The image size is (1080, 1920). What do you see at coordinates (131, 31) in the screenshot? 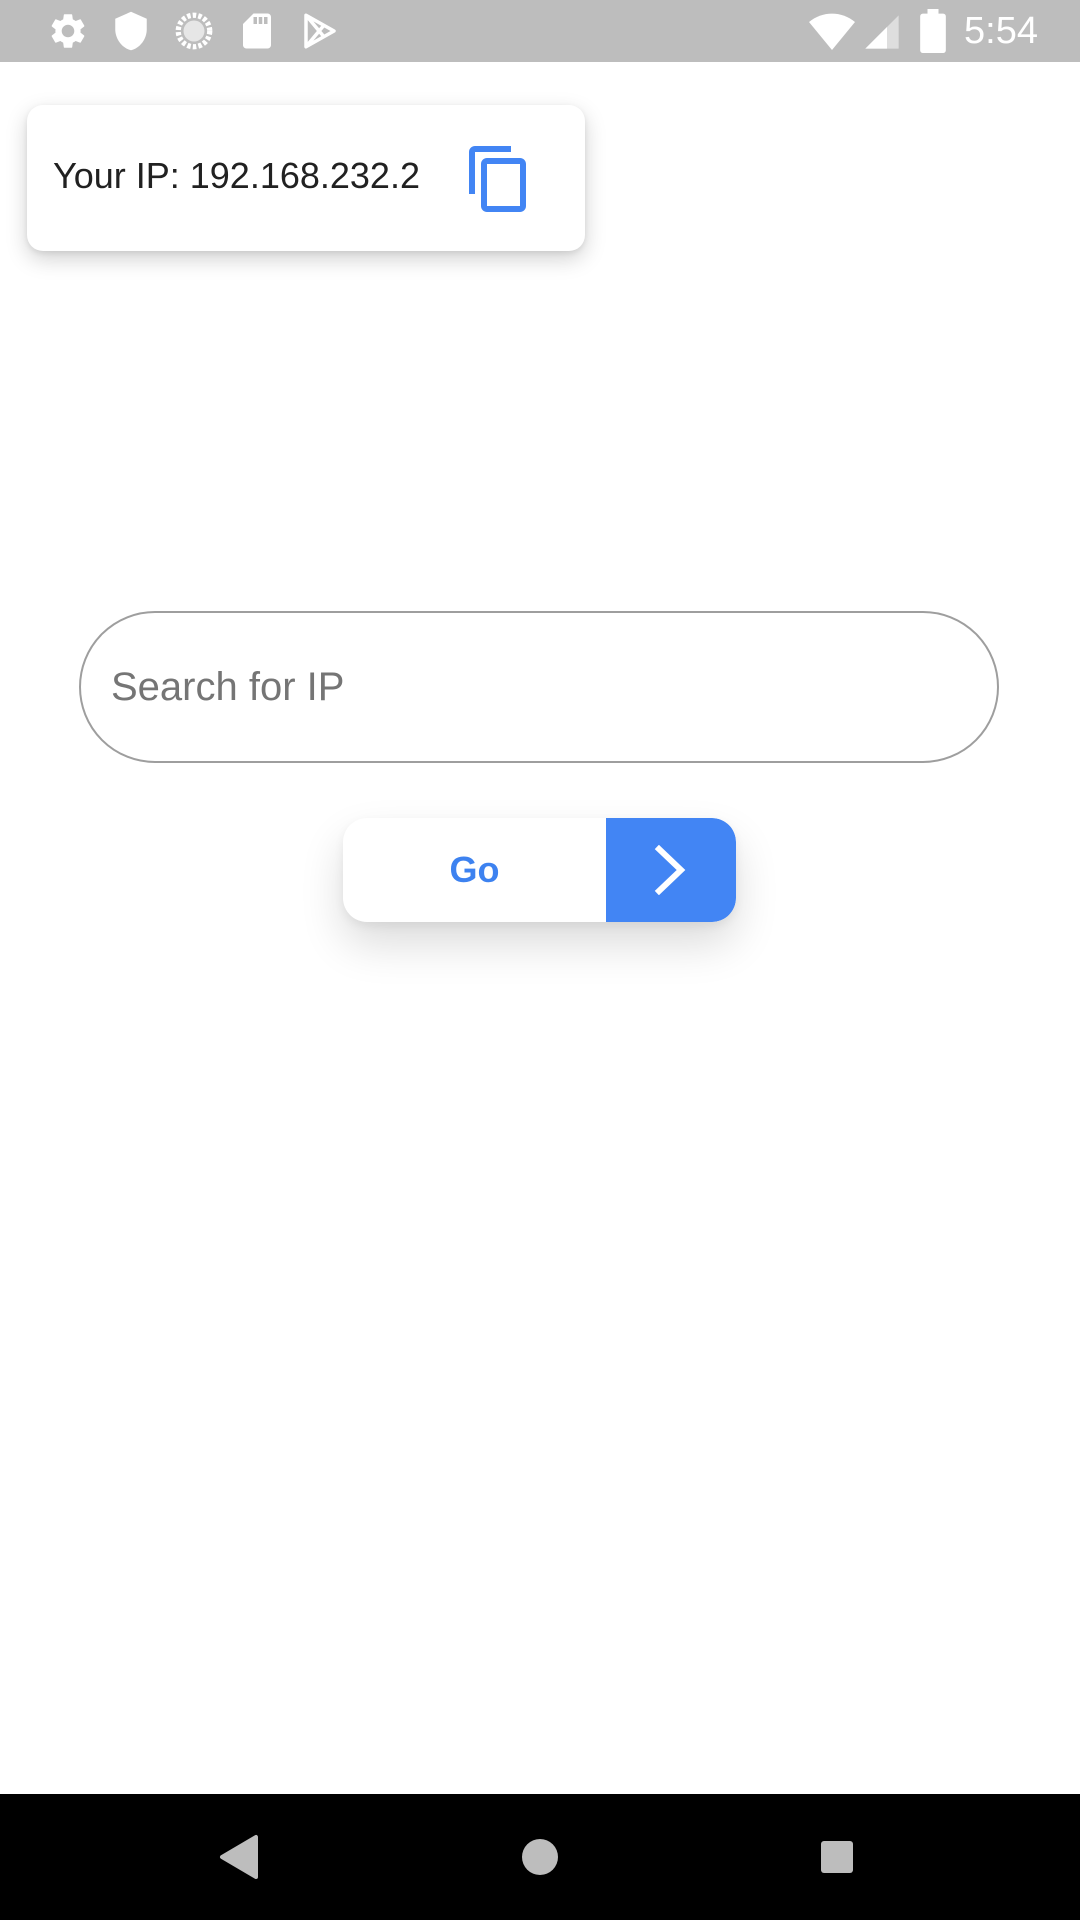
I see `shield-icon` at bounding box center [131, 31].